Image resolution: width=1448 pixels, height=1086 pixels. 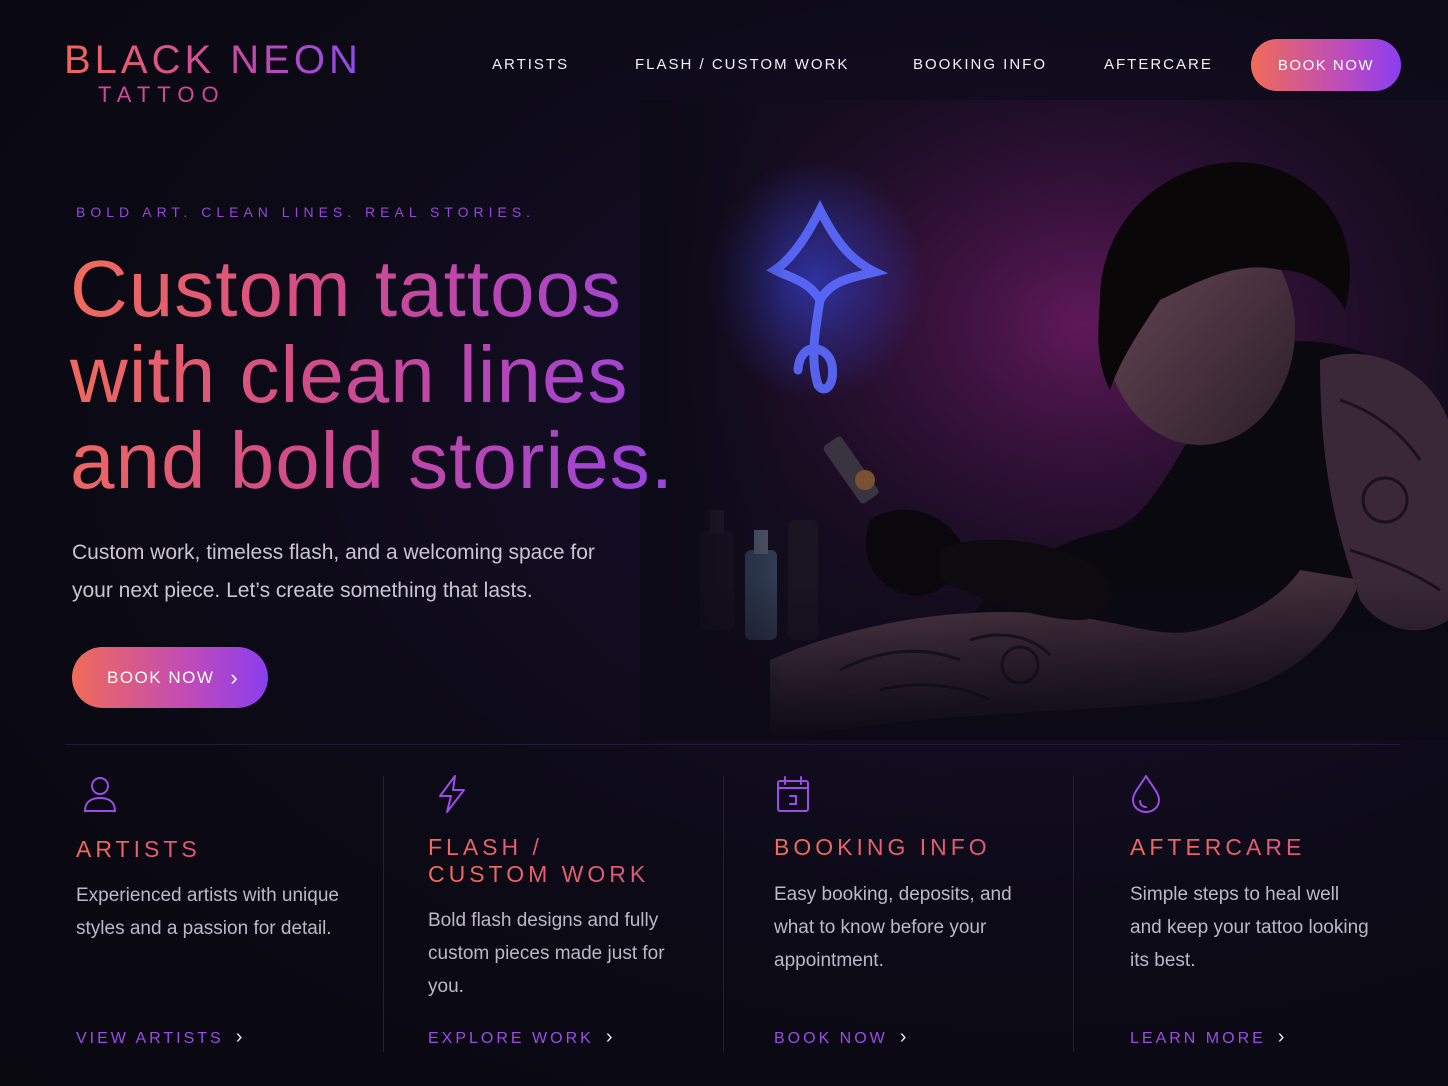 I want to click on link-label: EXPLORE WORK, so click(x=511, y=1038).